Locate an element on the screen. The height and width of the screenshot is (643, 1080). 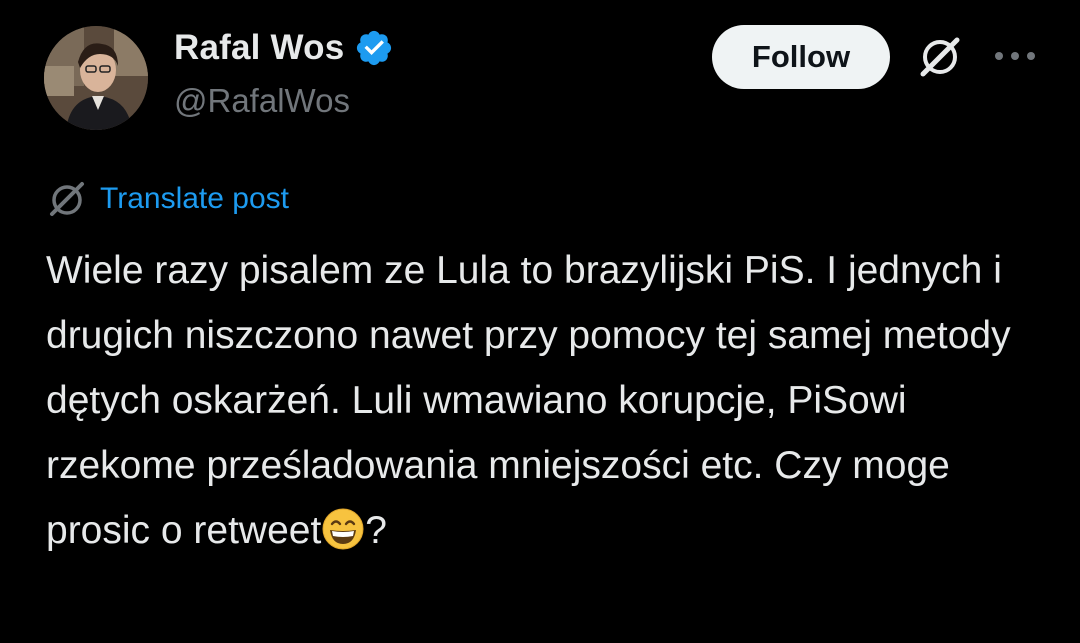
avatar is located at coordinates (96, 78).